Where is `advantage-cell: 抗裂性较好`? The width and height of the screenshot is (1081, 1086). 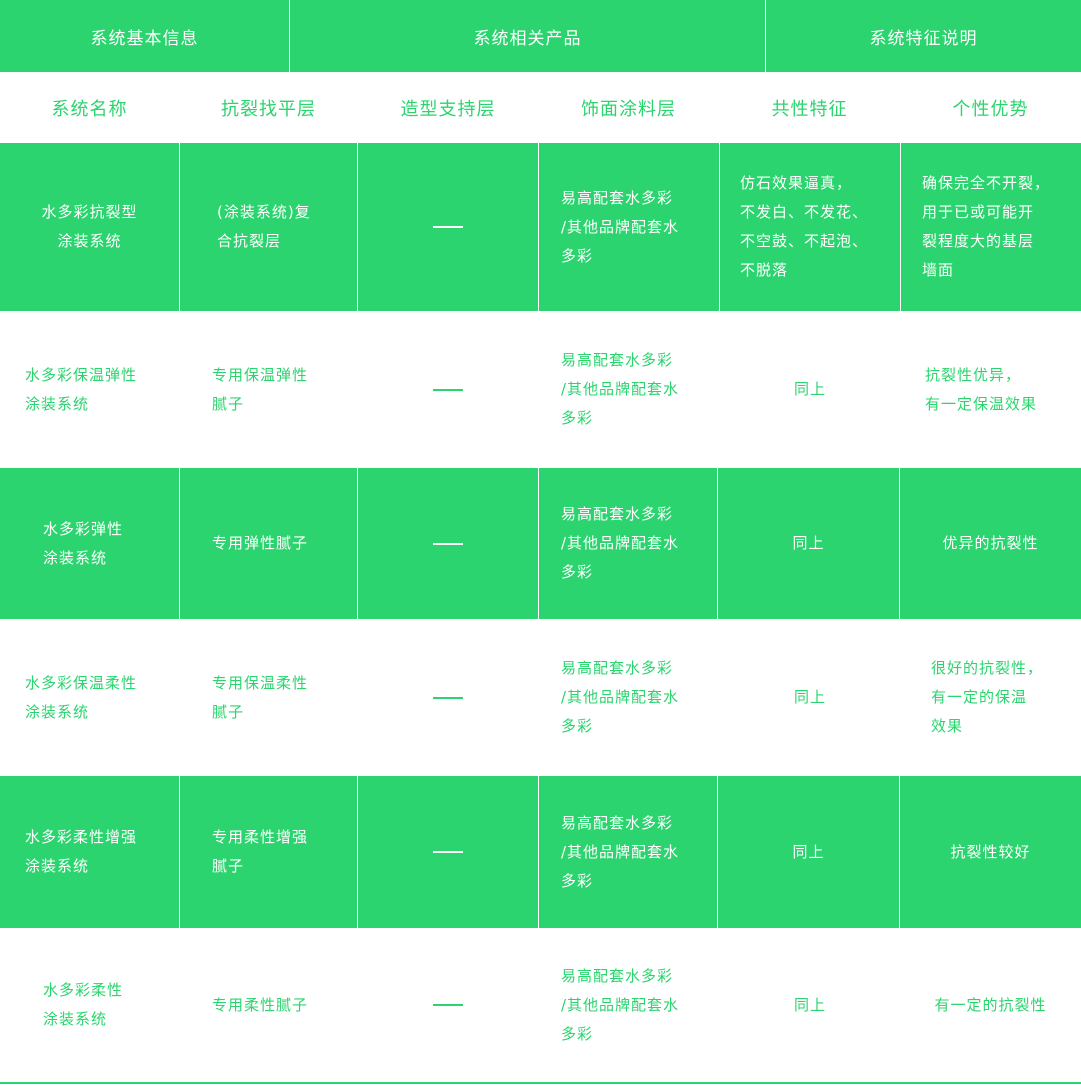 advantage-cell: 抗裂性较好 is located at coordinates (990, 852).